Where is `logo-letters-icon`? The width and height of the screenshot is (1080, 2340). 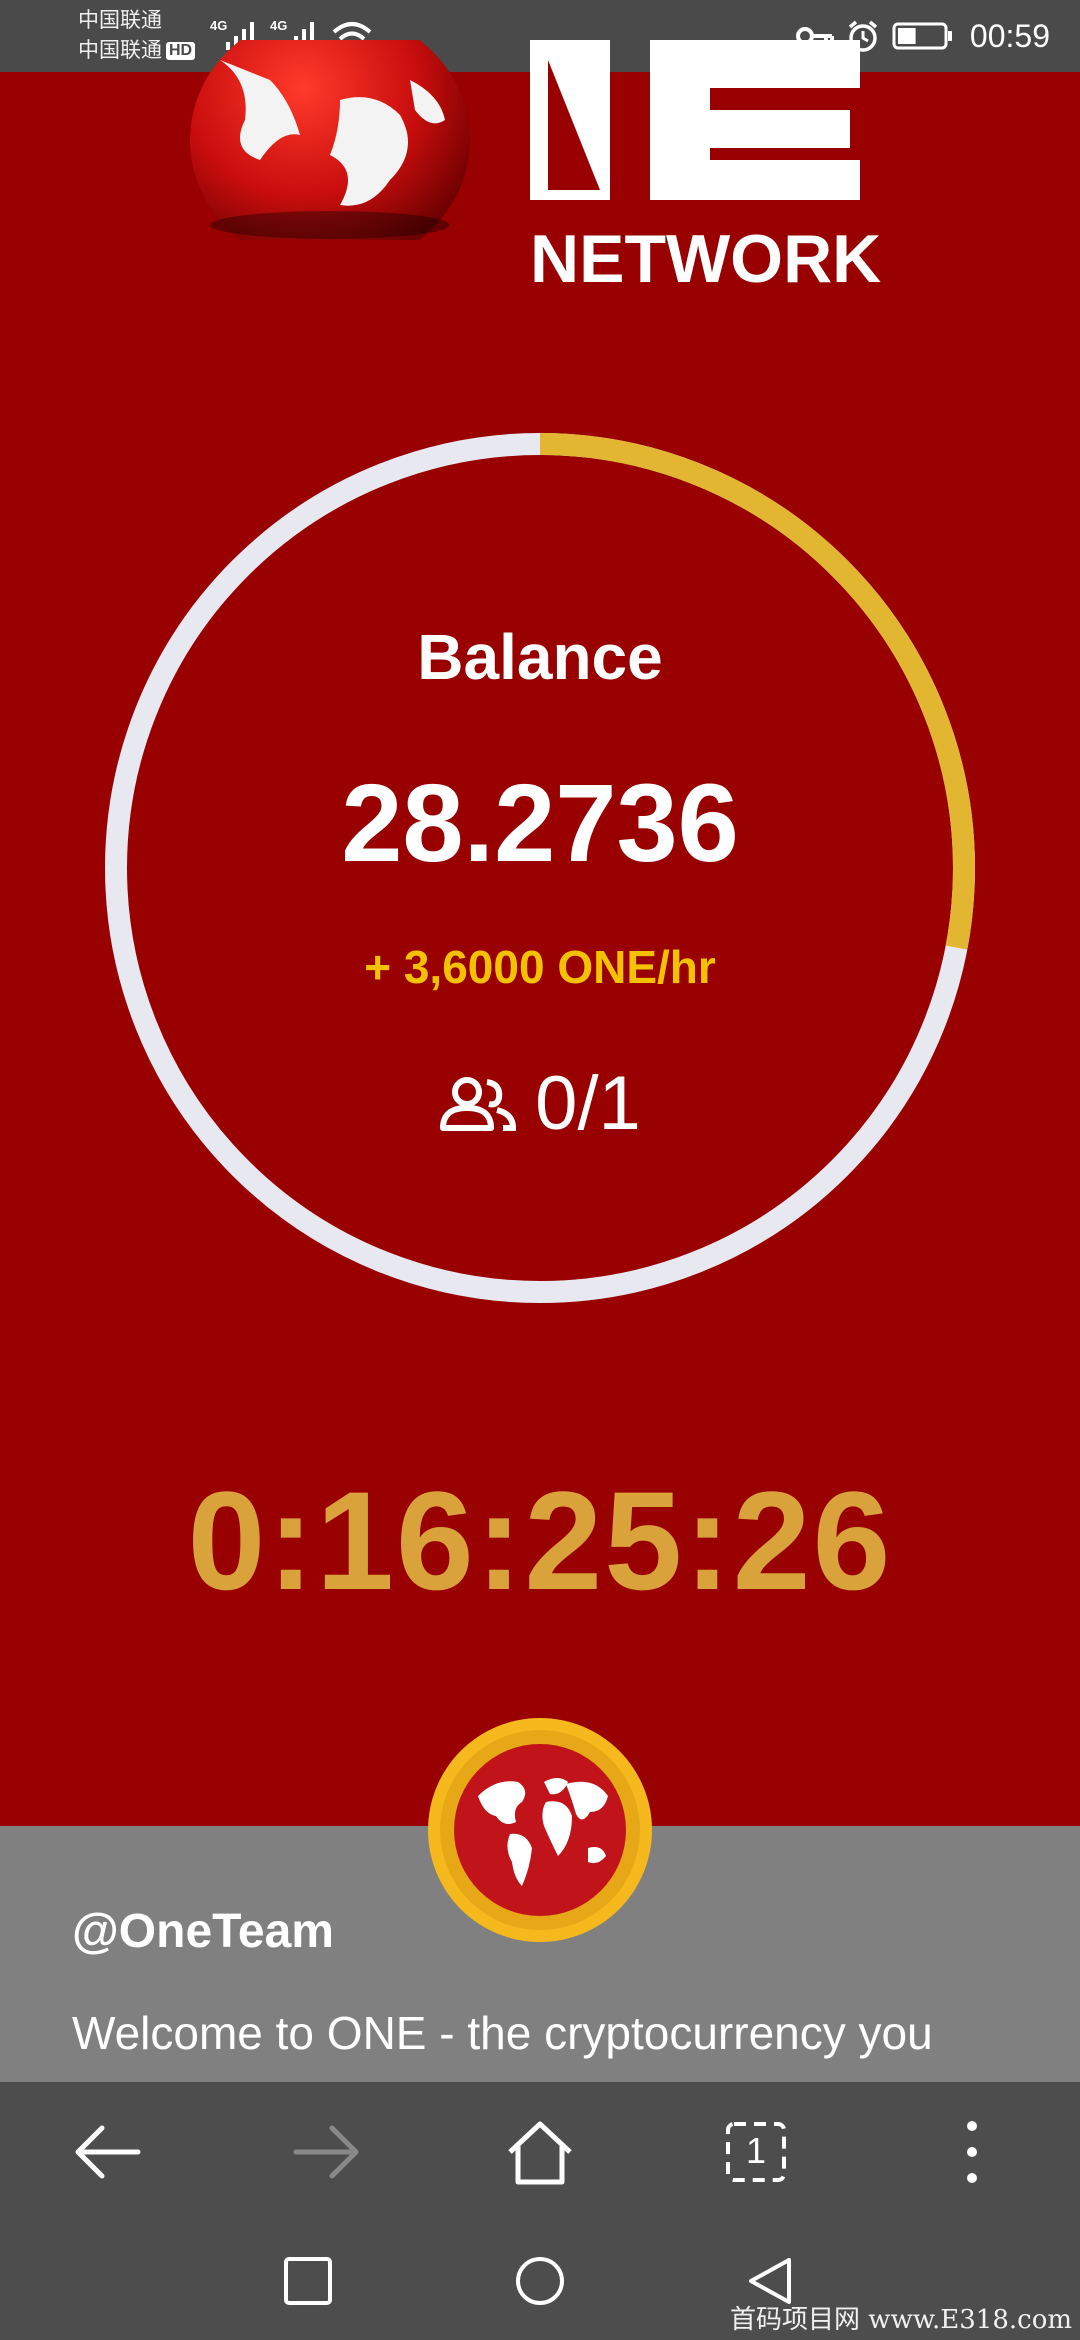 logo-letters-icon is located at coordinates (695, 120).